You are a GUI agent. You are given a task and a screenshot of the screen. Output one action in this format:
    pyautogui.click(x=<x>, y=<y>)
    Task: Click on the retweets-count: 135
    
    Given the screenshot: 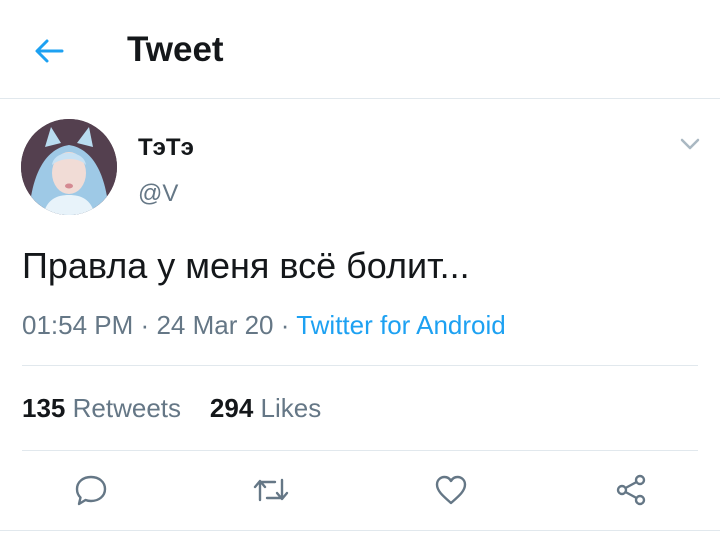 What is the action you would take?
    pyautogui.click(x=44, y=408)
    